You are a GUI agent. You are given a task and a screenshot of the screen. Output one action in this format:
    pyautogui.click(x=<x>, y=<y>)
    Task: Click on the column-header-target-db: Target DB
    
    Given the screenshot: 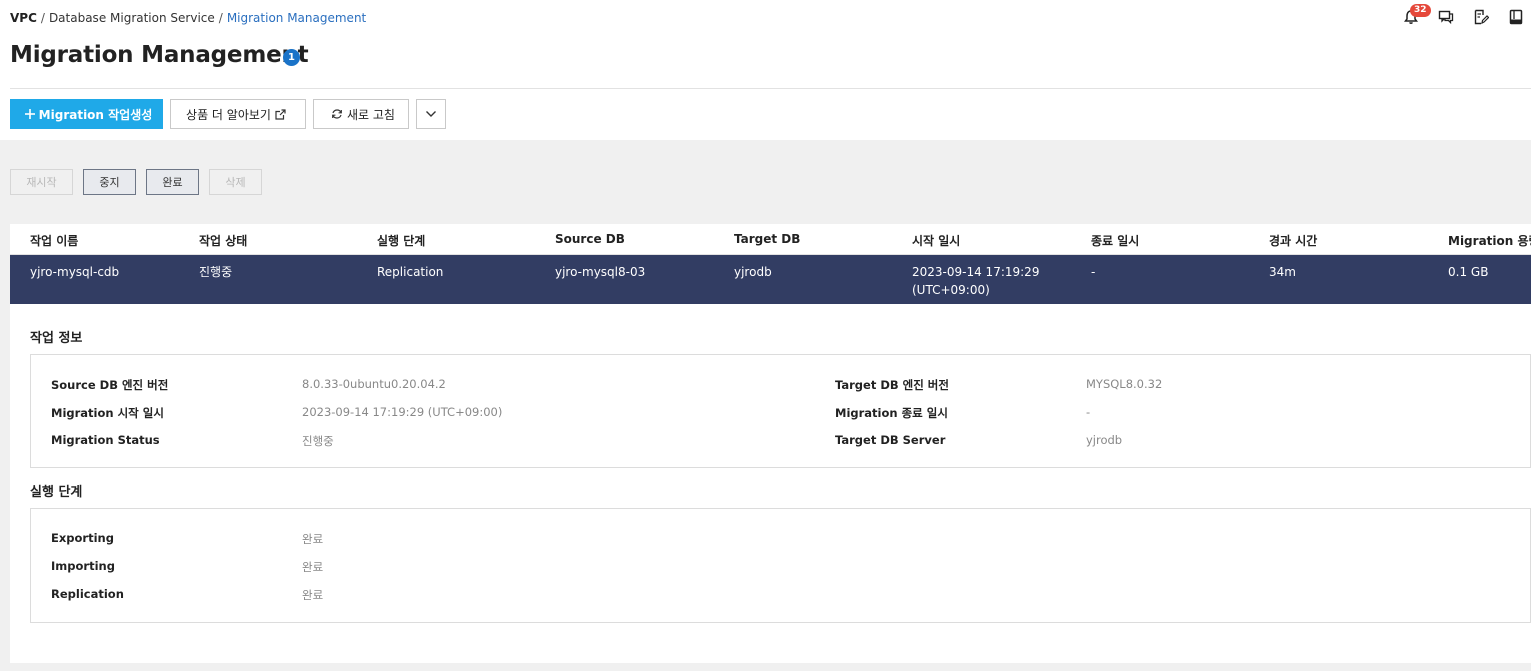 What is the action you would take?
    pyautogui.click(x=767, y=239)
    